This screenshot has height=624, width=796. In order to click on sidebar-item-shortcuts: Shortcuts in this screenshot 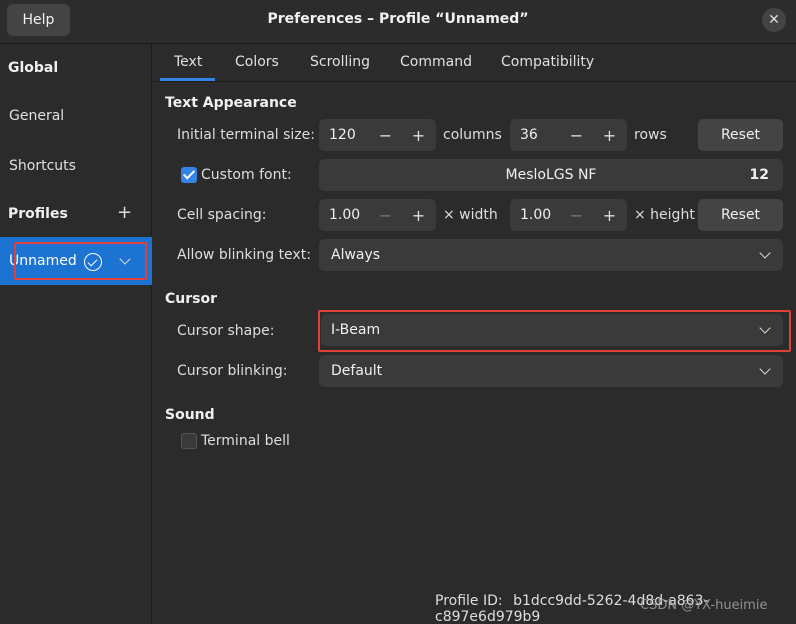, I will do `click(42, 166)`.